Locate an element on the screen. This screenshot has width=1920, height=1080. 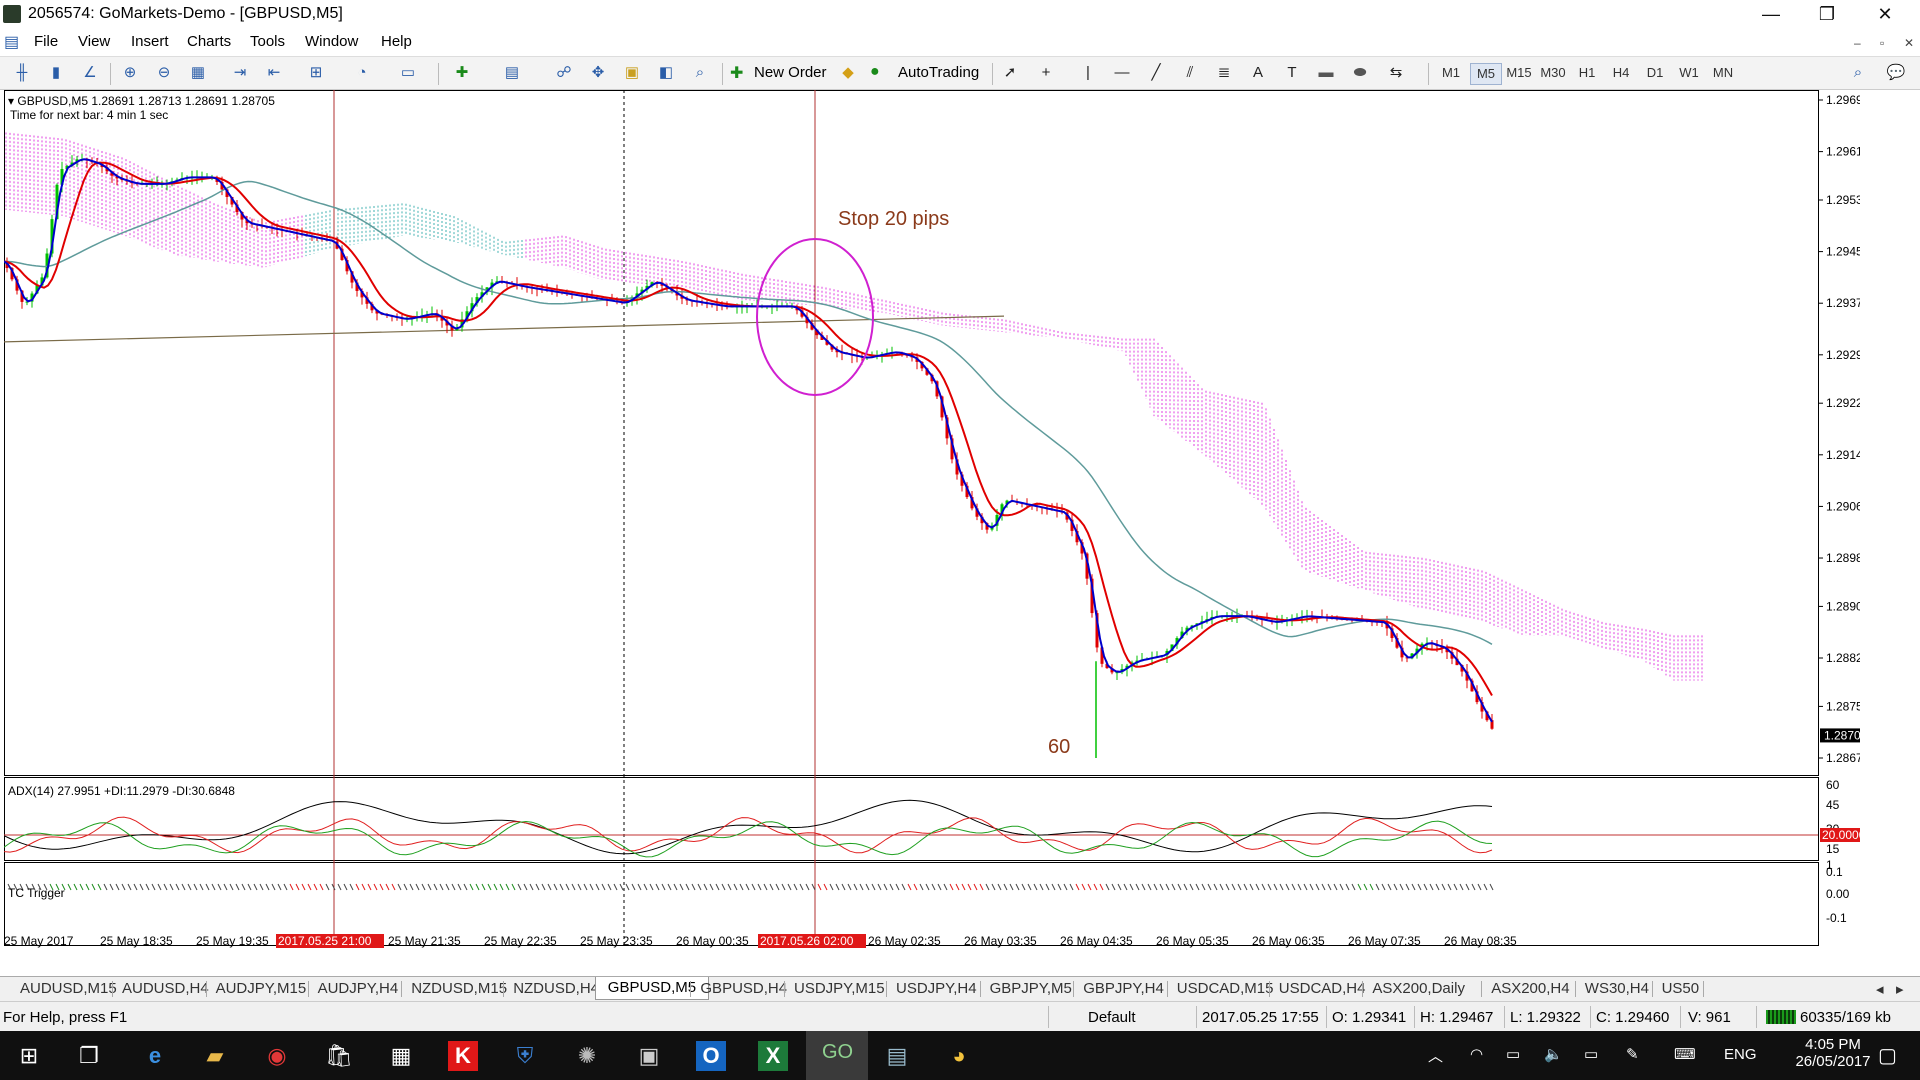
timeframe-m30: M30 is located at coordinates (1553, 73).